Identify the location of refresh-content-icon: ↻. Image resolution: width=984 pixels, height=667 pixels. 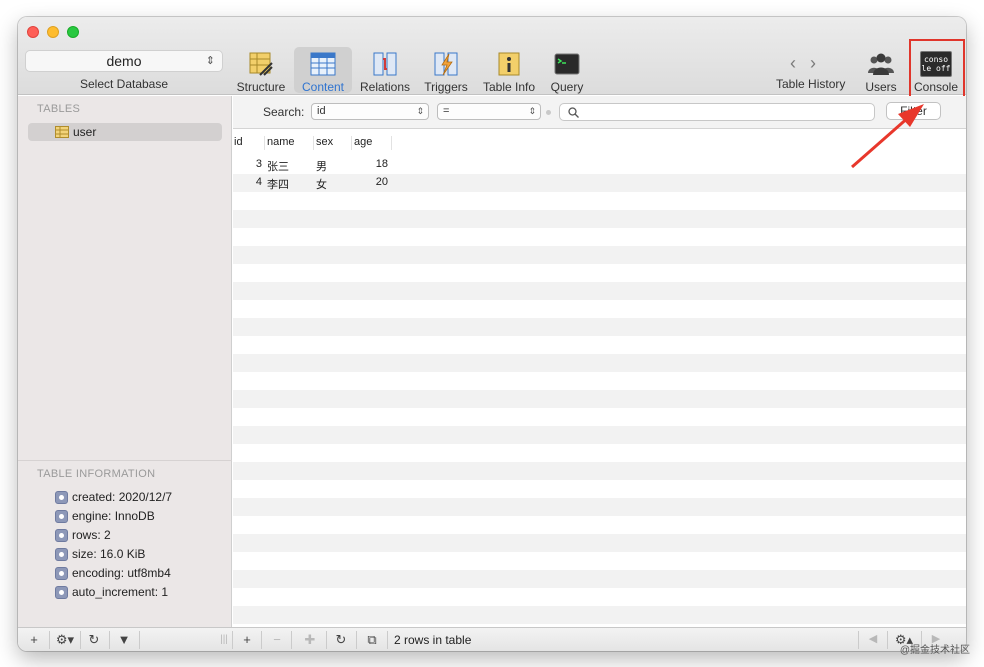
(341, 639).